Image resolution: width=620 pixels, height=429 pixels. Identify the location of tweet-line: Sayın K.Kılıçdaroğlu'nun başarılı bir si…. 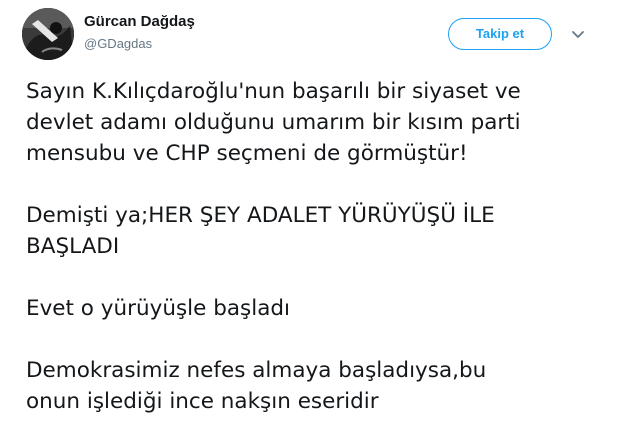
(273, 91).